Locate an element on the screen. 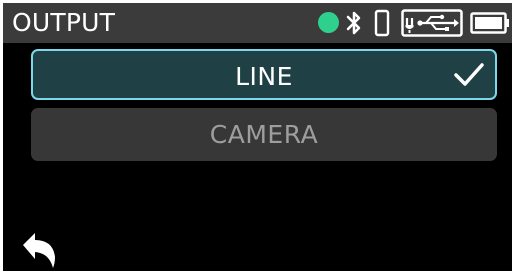 This screenshot has width=515, height=274. battery-icon is located at coordinates (489, 23).